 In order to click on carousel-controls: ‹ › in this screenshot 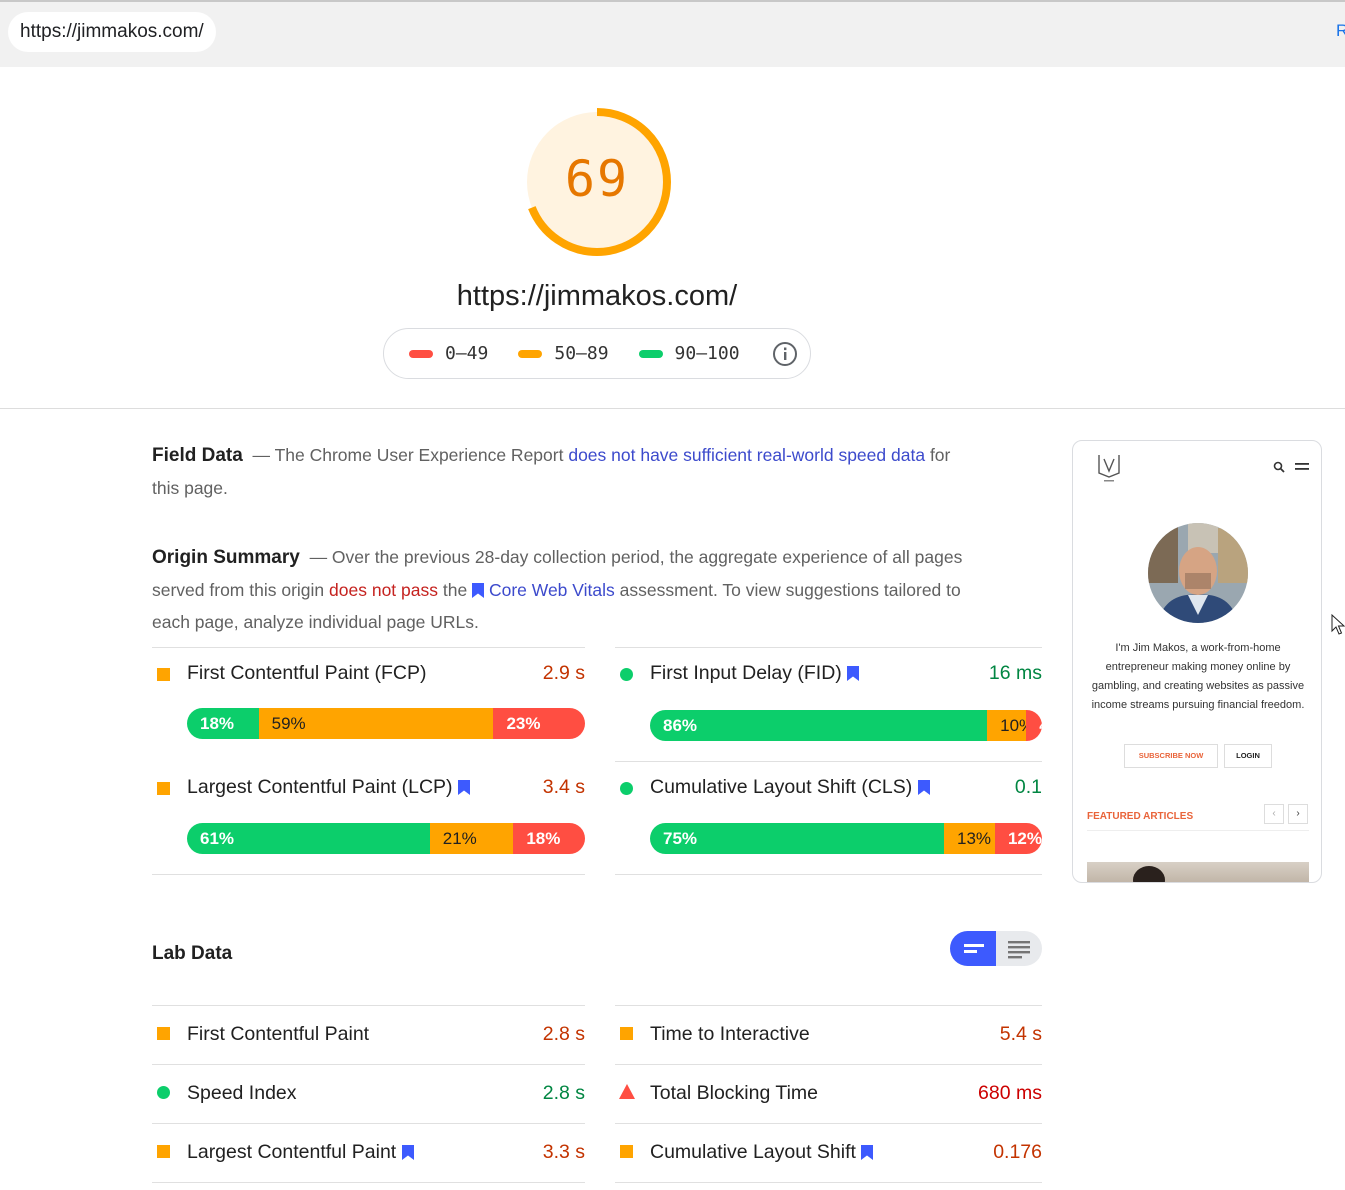, I will do `click(1286, 814)`.